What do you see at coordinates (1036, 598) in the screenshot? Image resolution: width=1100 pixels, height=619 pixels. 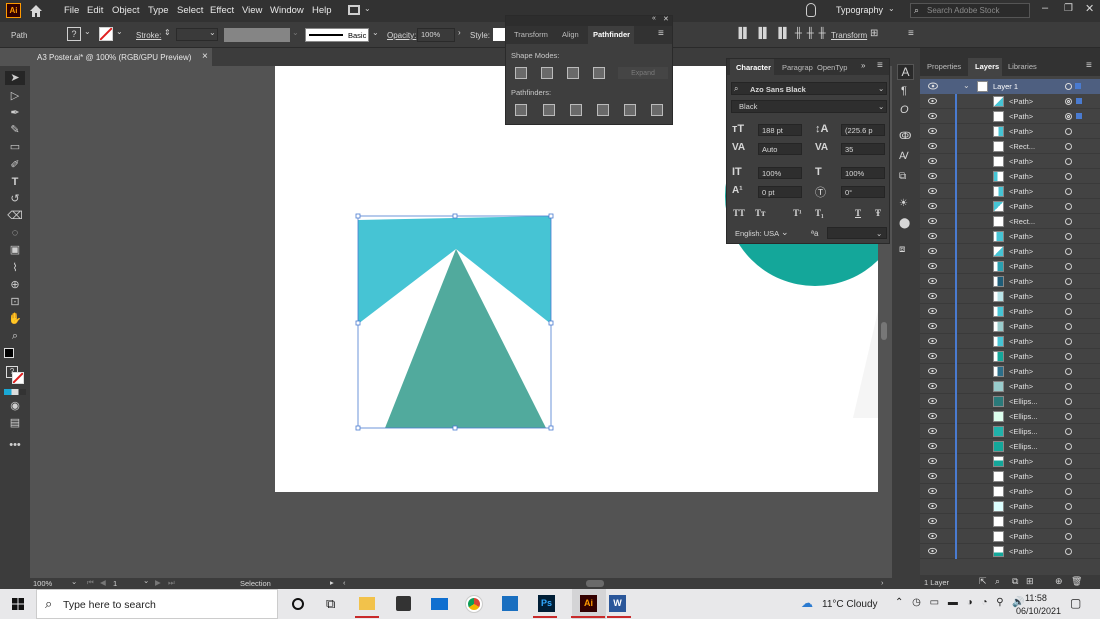 I see `clock-time: 11:58` at bounding box center [1036, 598].